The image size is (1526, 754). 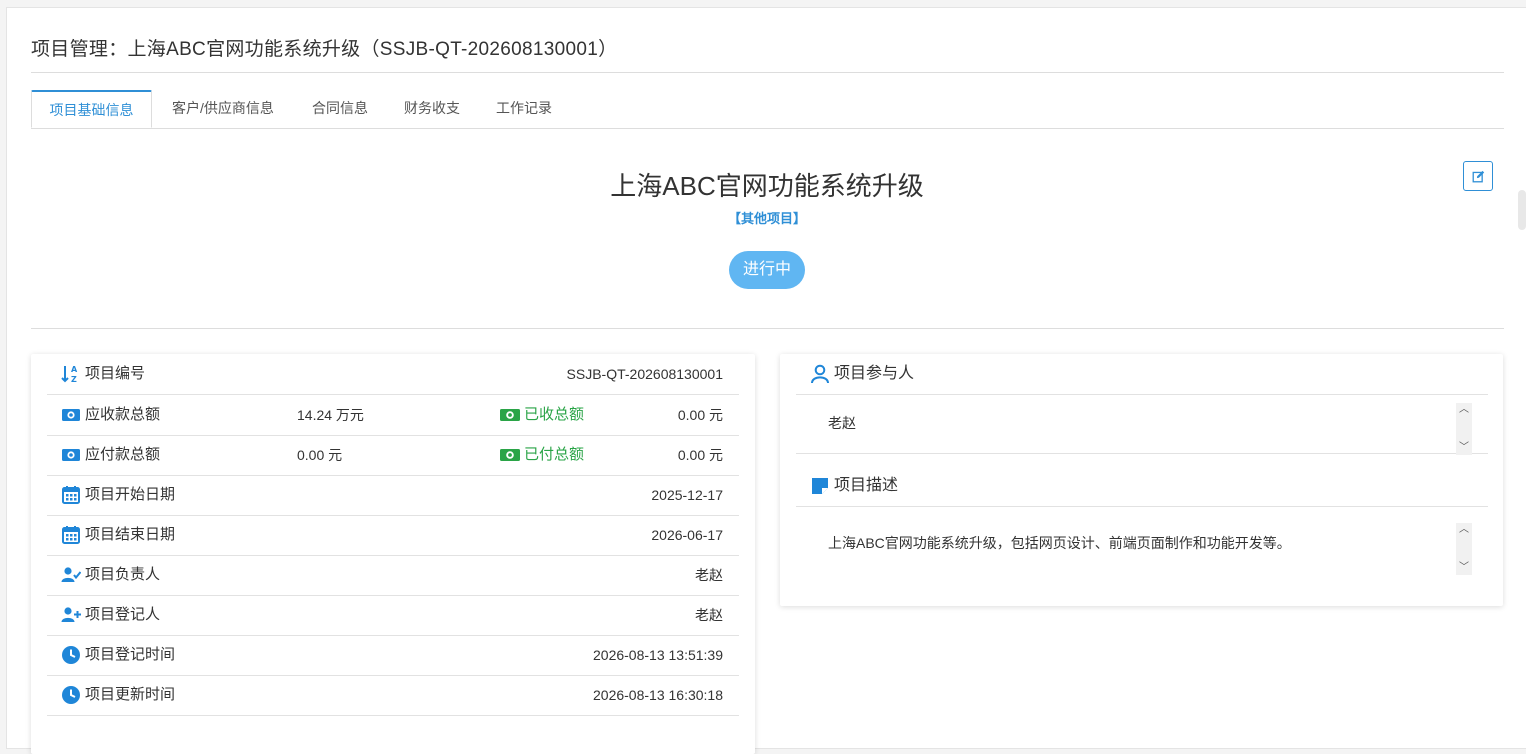 I want to click on sticky-note-icon, so click(x=820, y=486).